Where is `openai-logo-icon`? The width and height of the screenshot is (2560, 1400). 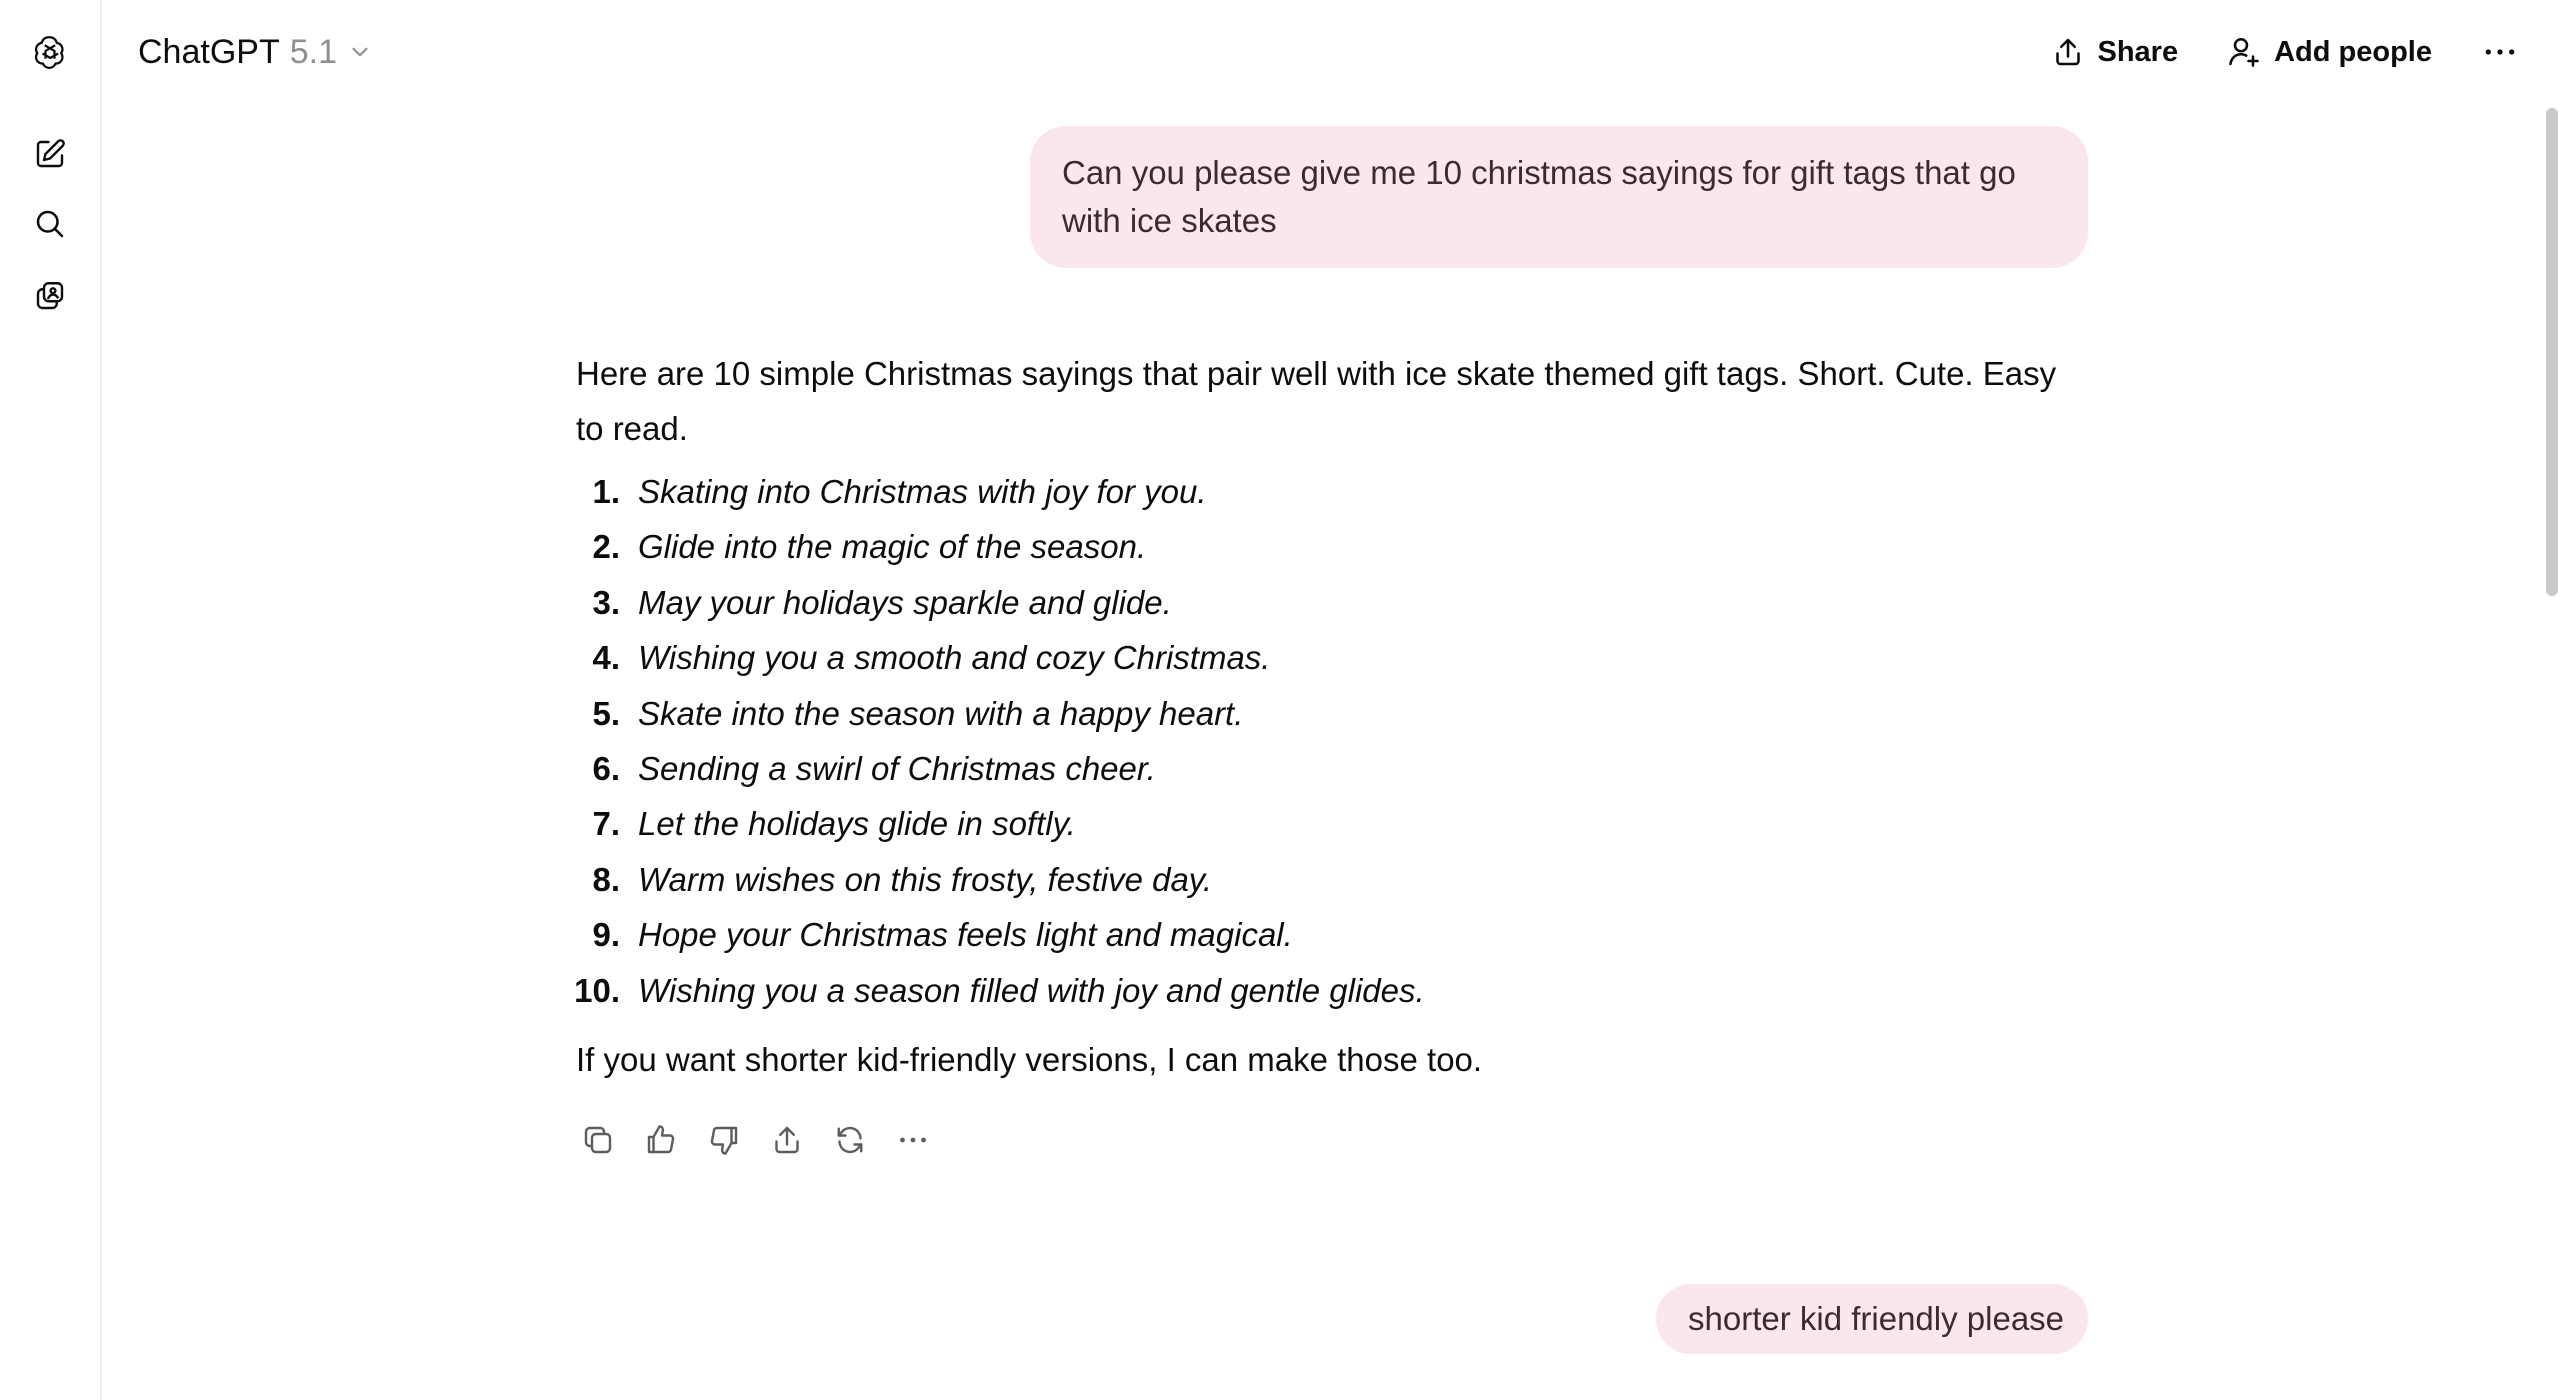 openai-logo-icon is located at coordinates (50, 52).